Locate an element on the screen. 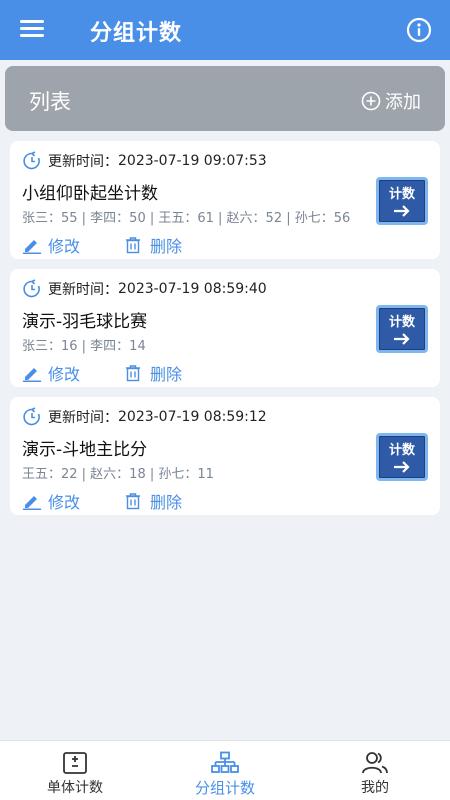 Image resolution: width=450 pixels, height=800 pixels. group-name: 演示-羽毛球比赛 is located at coordinates (85, 322).